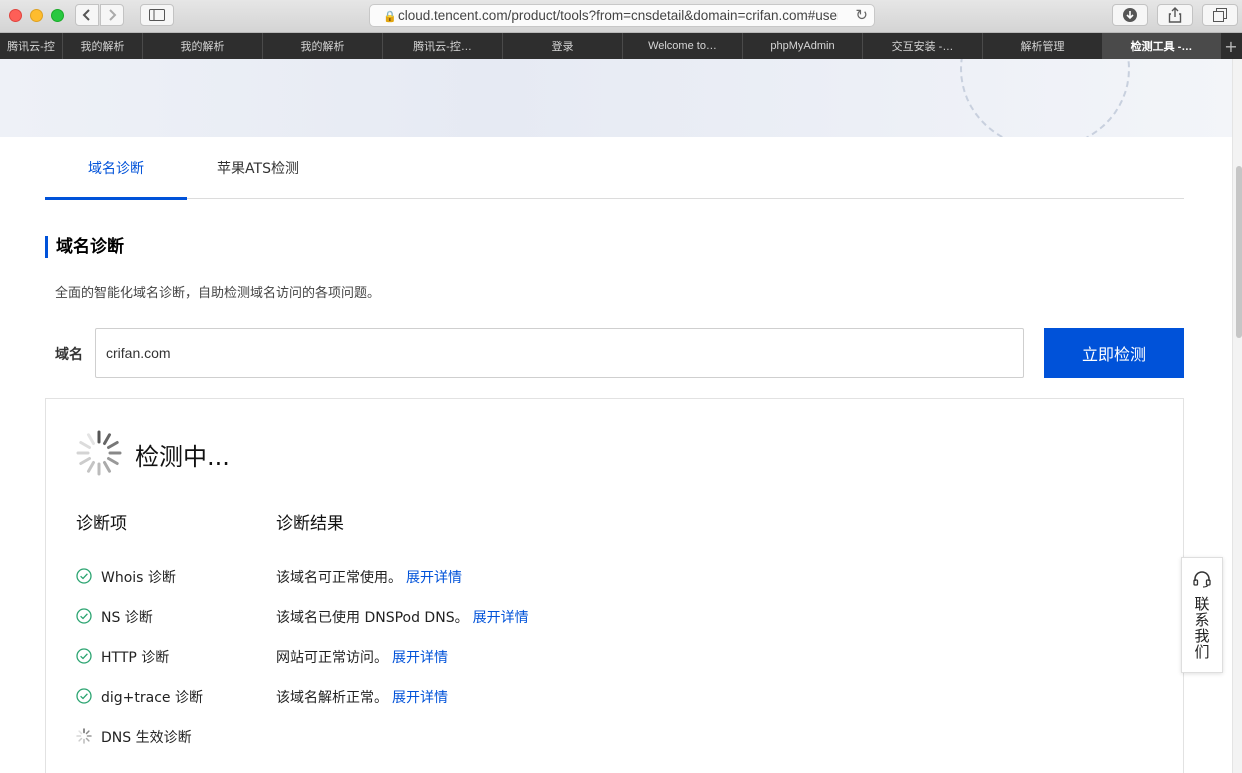 The height and width of the screenshot is (773, 1242). I want to click on diagnosis-item-name: NS 诊断, so click(127, 618).